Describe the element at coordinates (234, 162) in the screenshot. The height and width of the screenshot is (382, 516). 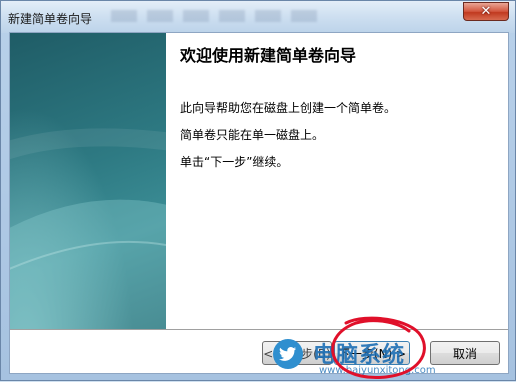
I see `description-line-3: 单击“下一步”继续。` at that location.